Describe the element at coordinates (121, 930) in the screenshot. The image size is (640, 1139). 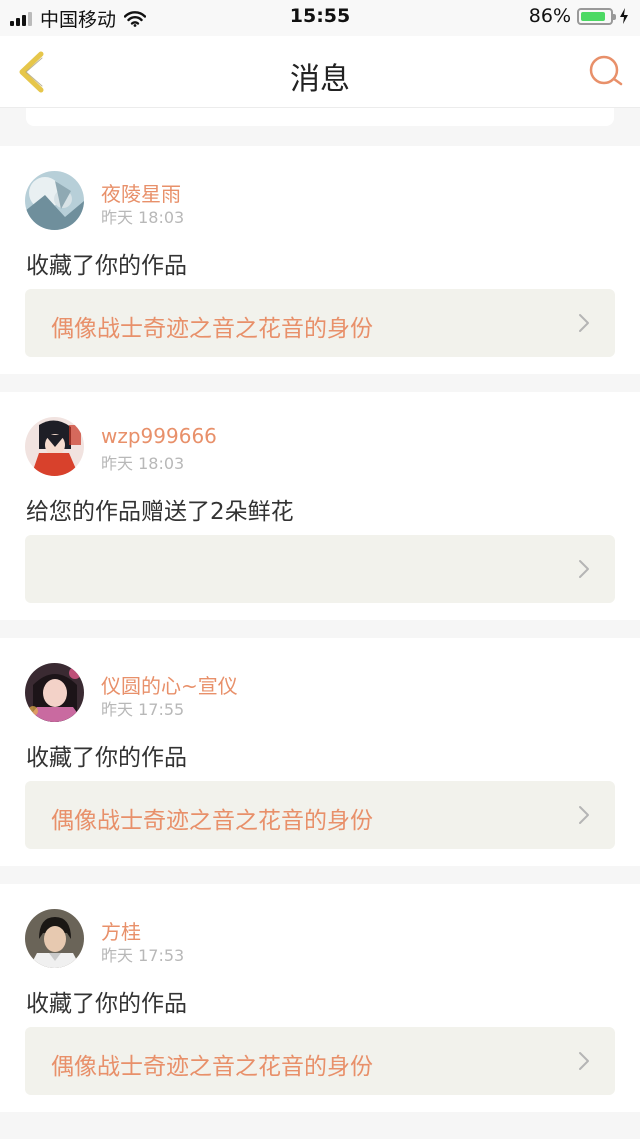
I see `username: 方桂` at that location.